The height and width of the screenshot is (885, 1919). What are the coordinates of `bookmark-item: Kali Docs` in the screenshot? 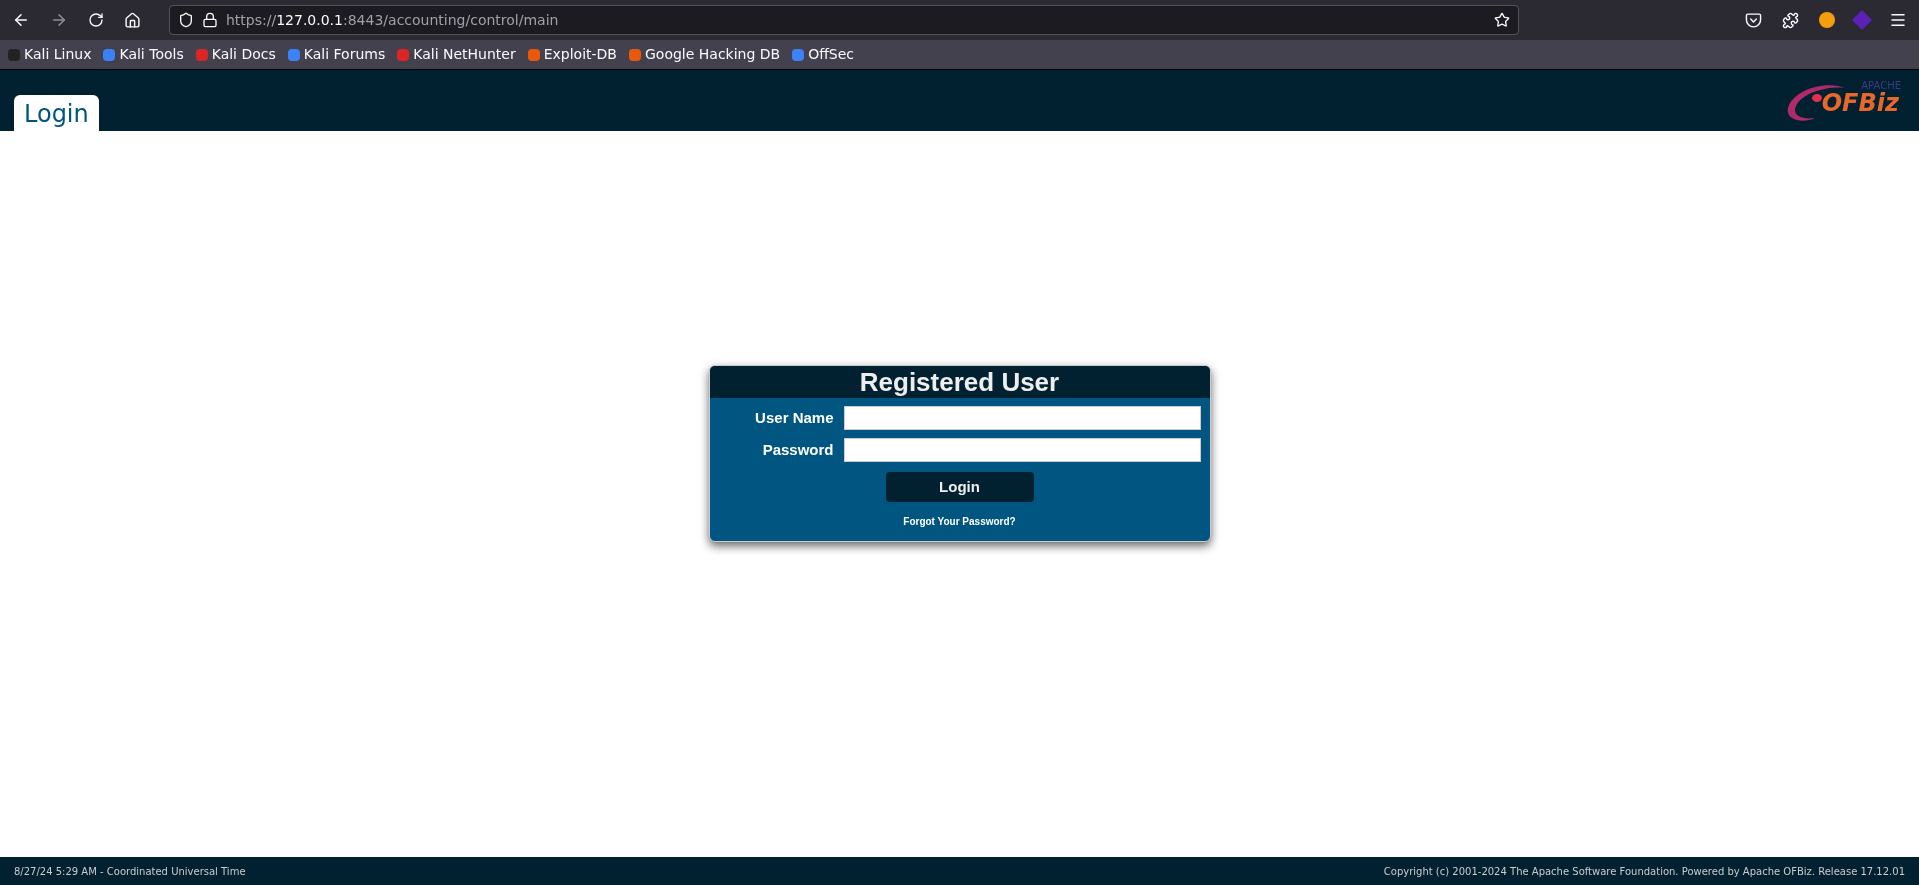 It's located at (235, 54).